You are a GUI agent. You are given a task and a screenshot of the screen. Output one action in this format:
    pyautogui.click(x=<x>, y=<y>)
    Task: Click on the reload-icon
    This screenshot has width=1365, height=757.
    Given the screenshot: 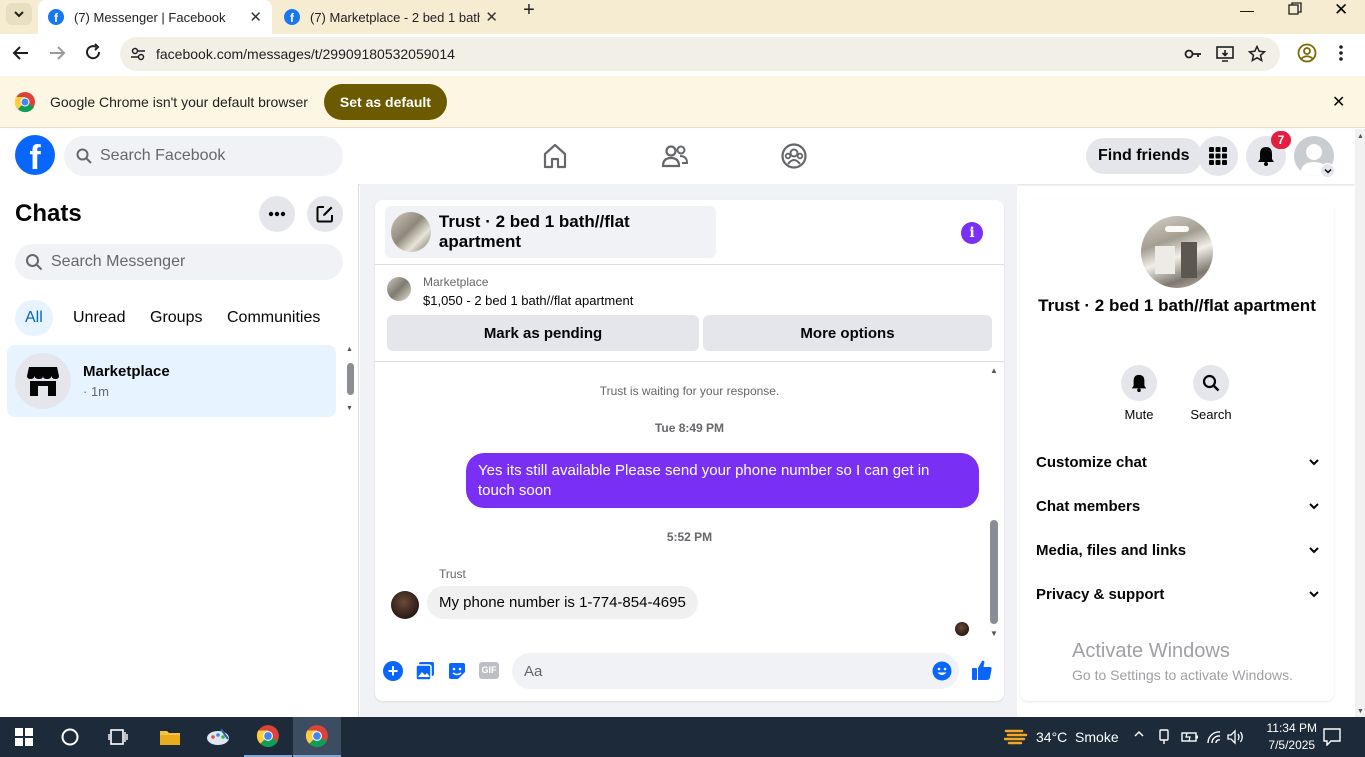 What is the action you would take?
    pyautogui.click(x=93, y=51)
    